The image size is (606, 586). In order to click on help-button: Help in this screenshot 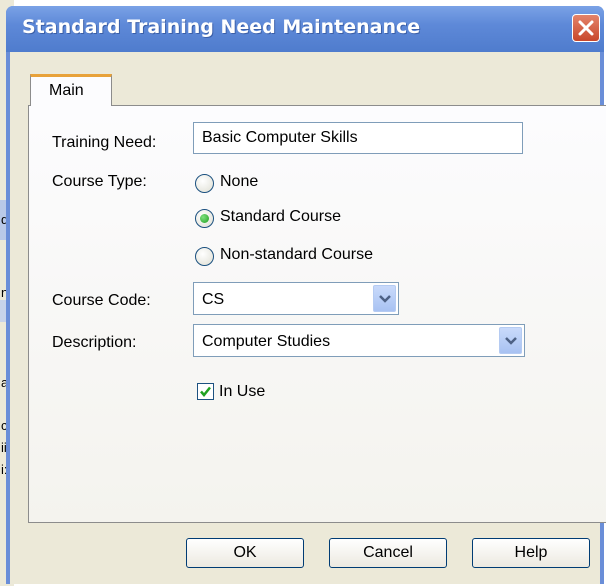, I will do `click(531, 553)`.